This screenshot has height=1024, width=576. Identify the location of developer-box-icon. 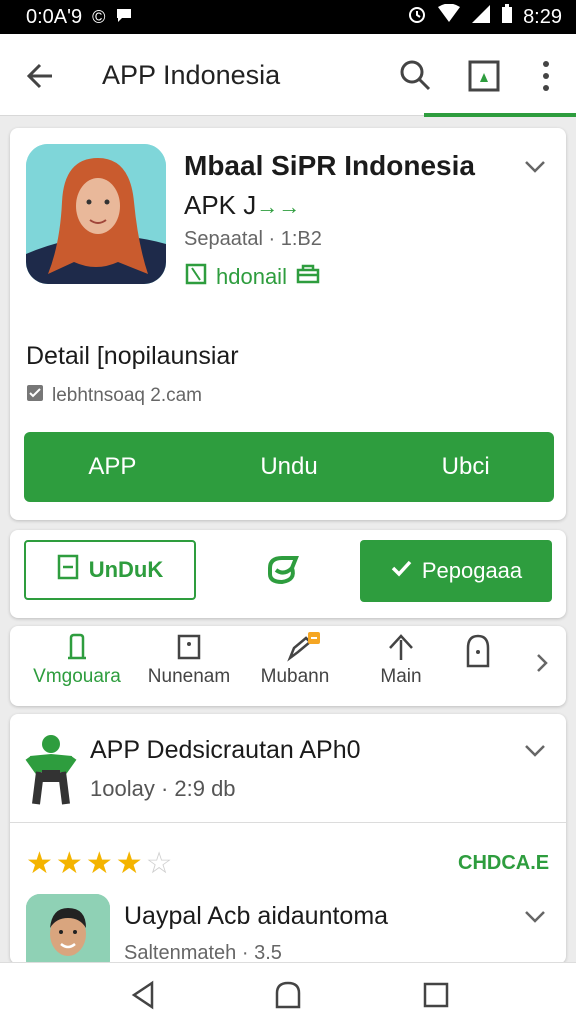
(196, 277).